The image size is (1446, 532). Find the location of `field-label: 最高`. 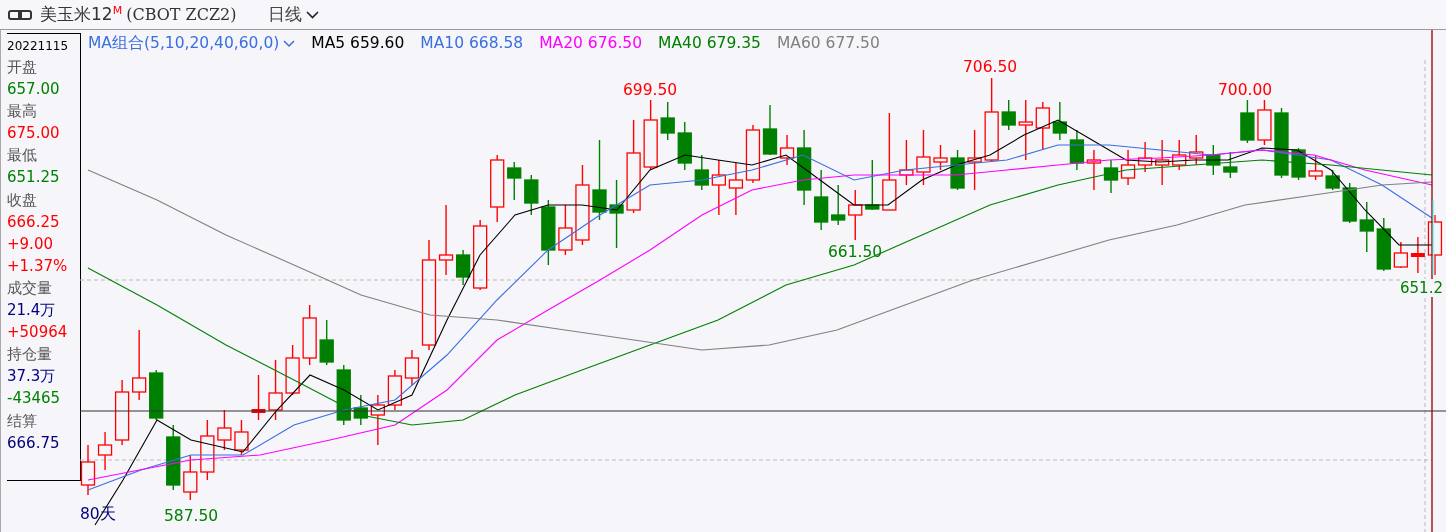

field-label: 最高 is located at coordinates (22, 112).